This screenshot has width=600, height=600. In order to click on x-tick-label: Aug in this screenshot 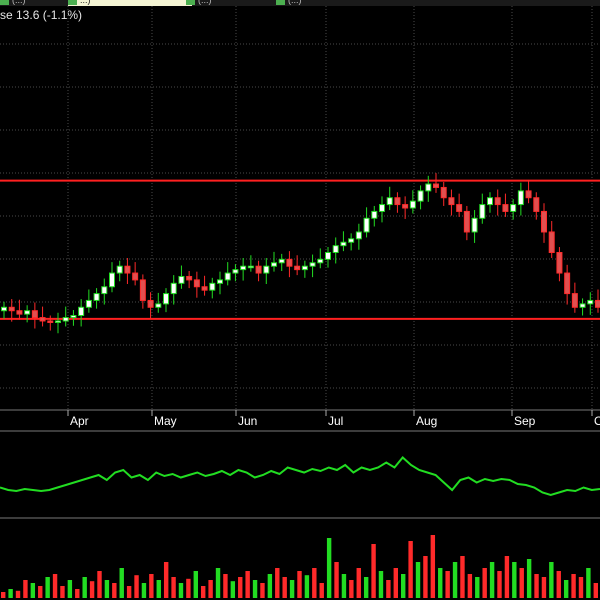, I will do `click(426, 421)`.